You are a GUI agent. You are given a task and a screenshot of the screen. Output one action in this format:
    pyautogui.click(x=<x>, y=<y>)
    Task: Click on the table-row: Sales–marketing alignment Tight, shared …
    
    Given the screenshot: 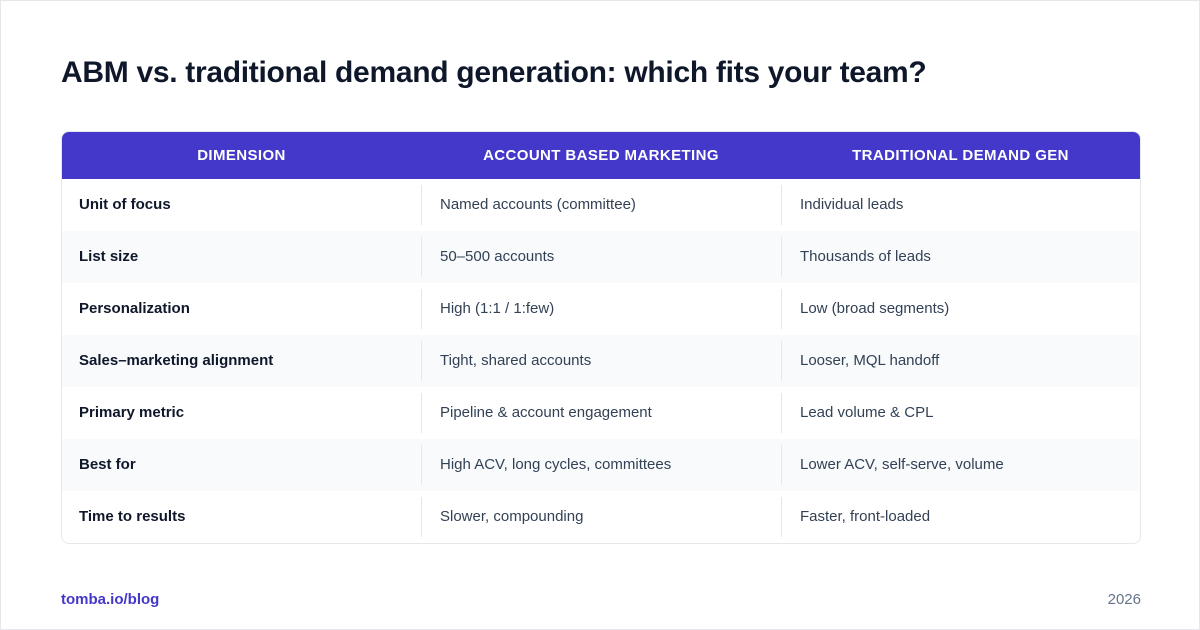 What is the action you would take?
    pyautogui.click(x=601, y=361)
    